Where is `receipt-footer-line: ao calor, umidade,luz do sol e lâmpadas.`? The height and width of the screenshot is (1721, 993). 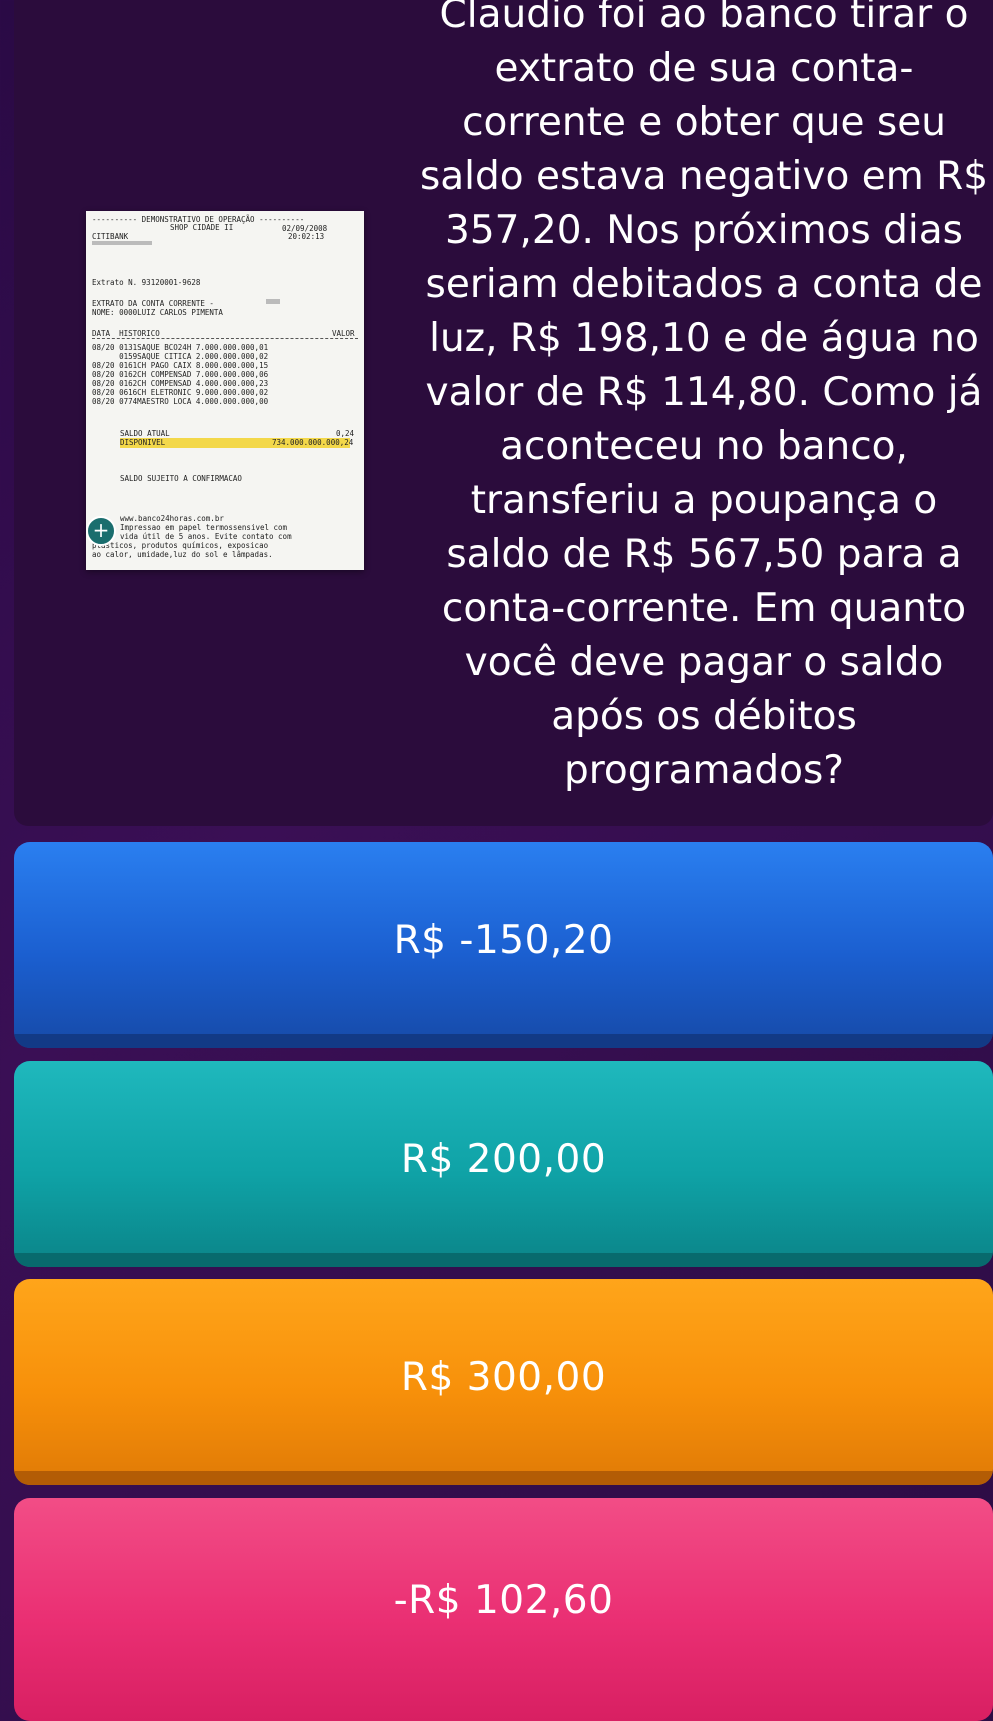
receipt-footer-line: ao calor, umidade,luz do sol e lâmpadas. is located at coordinates (182, 554).